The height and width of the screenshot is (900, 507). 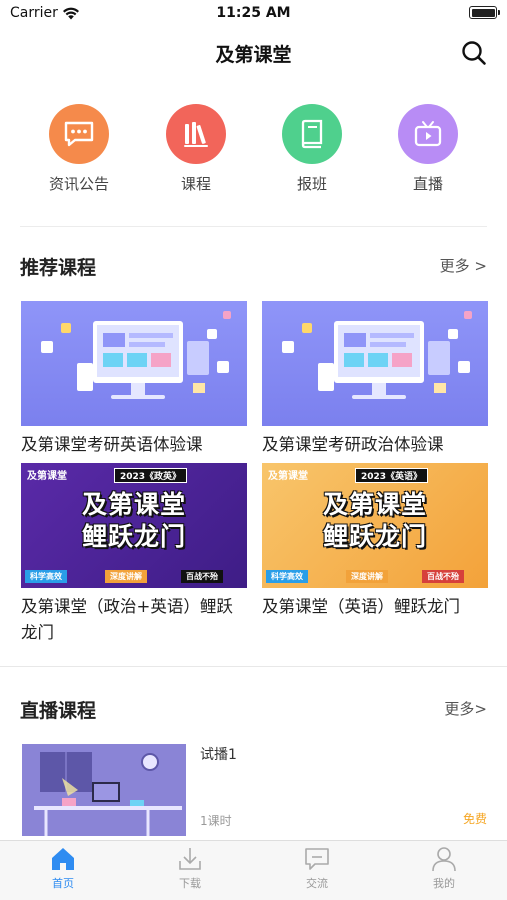 I want to click on download-icon, so click(x=190, y=859).